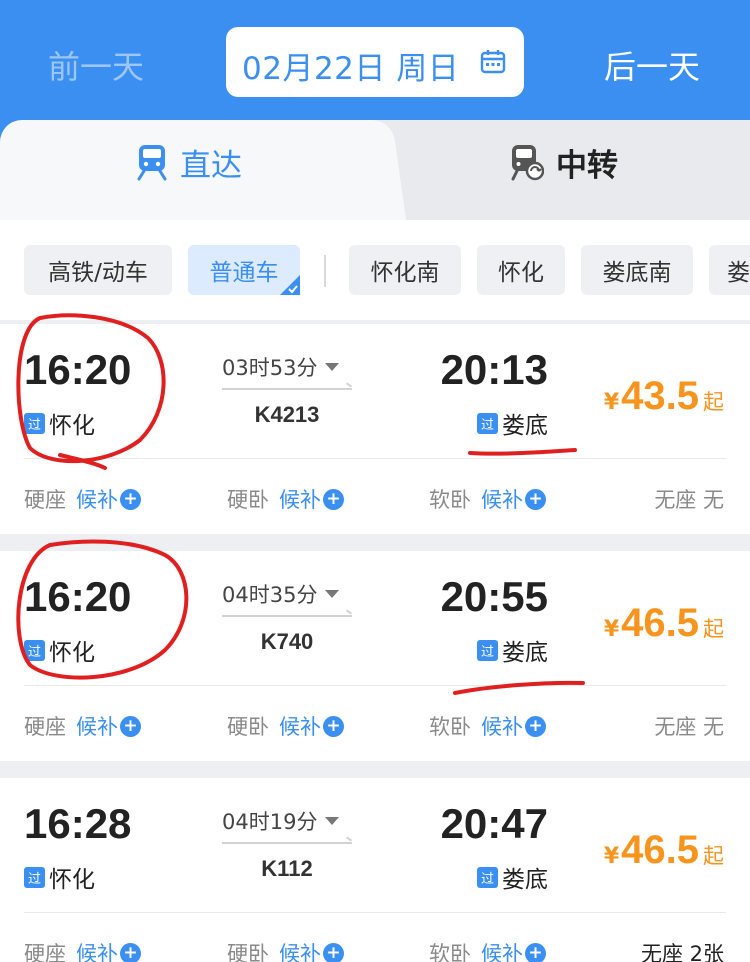 Image resolution: width=750 pixels, height=962 pixels. What do you see at coordinates (521, 270) in the screenshot?
I see `filter-chip-station-2: 怀化` at bounding box center [521, 270].